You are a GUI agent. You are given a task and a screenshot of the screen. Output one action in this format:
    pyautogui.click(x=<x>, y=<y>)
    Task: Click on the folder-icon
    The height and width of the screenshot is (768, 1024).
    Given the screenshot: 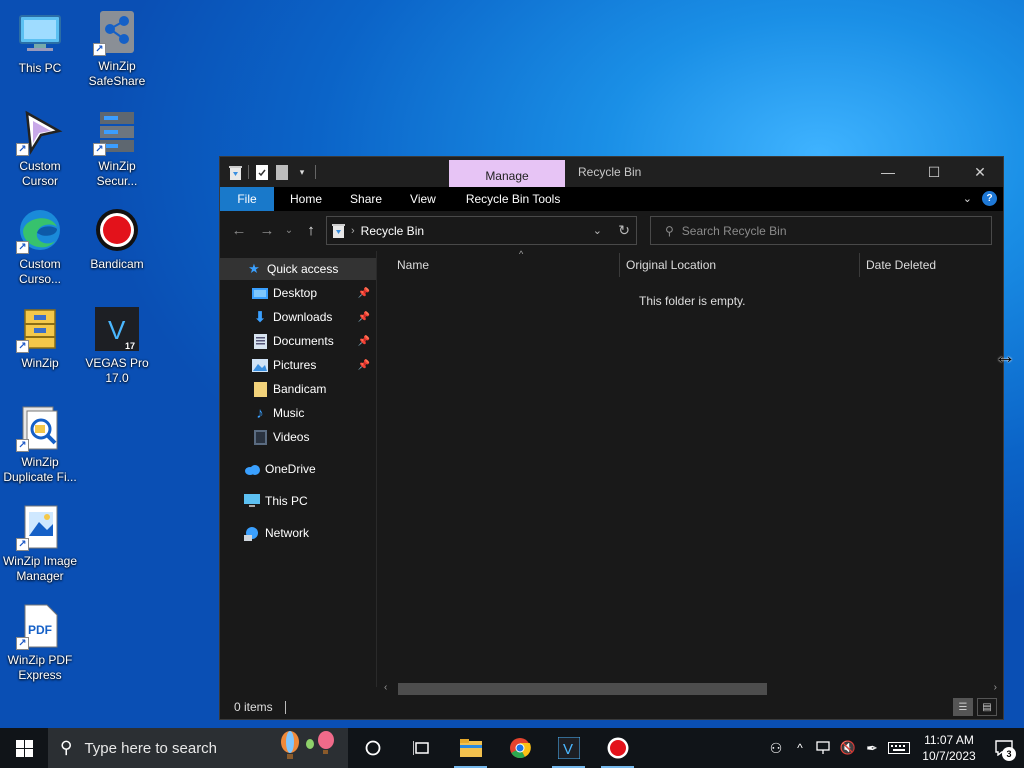 What is the action you would take?
    pyautogui.click(x=260, y=389)
    